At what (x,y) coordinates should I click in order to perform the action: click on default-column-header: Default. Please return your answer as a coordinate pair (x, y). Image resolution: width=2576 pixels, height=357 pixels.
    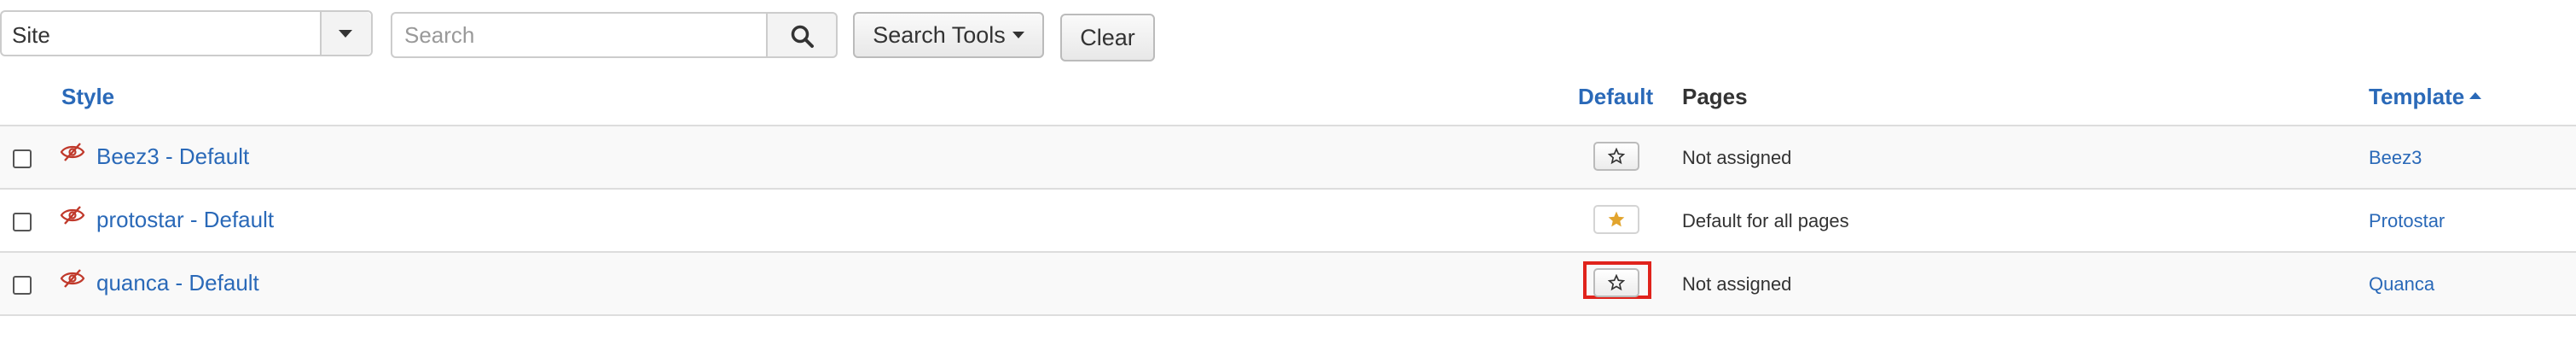
    Looking at the image, I should click on (1615, 97).